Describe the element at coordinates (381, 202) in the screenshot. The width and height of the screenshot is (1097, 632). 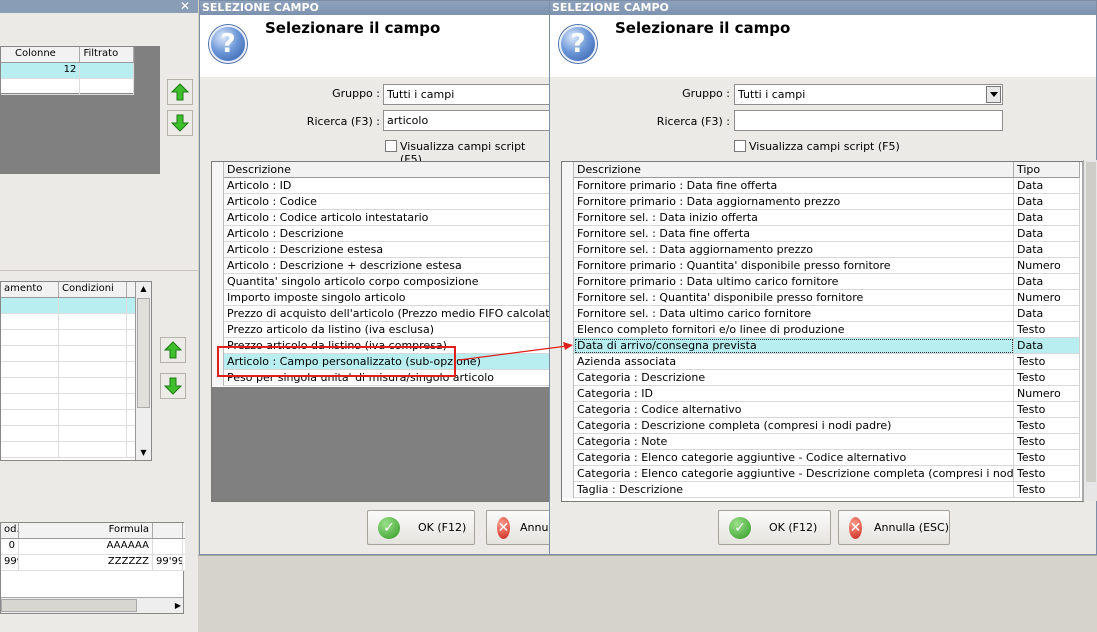
I see `list-item: Articolo : Codice` at that location.